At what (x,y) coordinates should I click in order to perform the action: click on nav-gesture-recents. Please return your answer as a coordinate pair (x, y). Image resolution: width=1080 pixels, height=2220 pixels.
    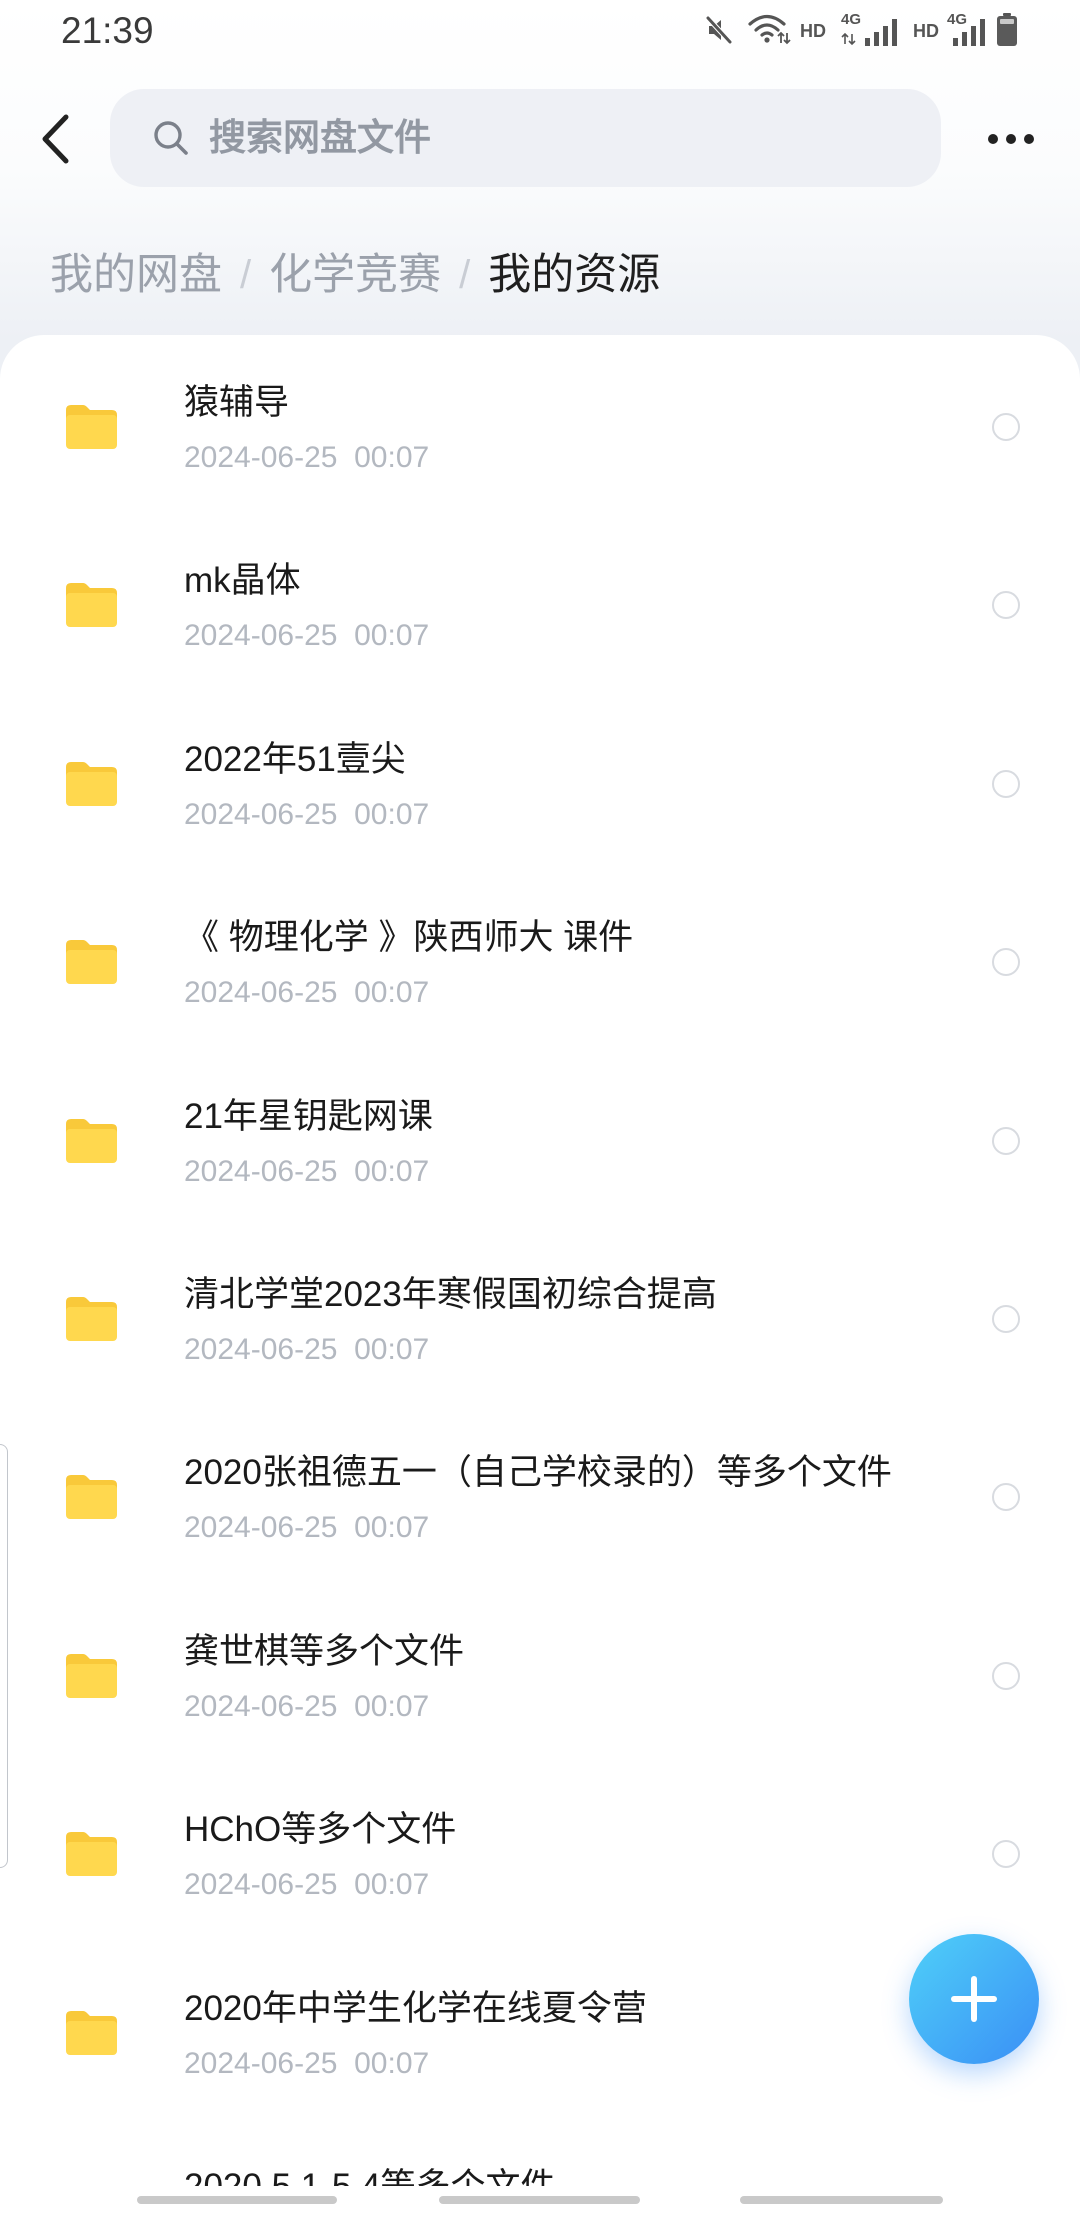
    Looking at the image, I should click on (237, 2200).